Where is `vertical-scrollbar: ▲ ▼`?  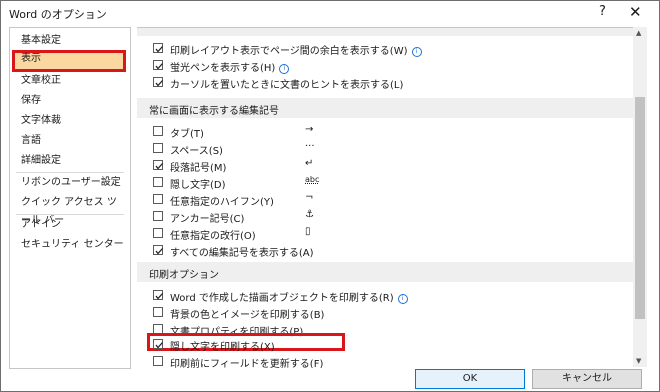
vertical-scrollbar: ▲ ▼ is located at coordinates (640, 197).